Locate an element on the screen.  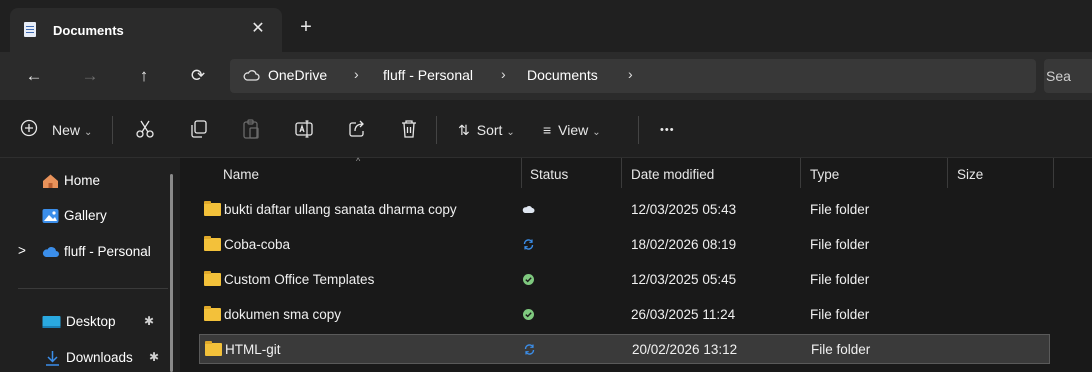
sidebar-item-desktop: Desktop ✱ is located at coordinates (85, 322).